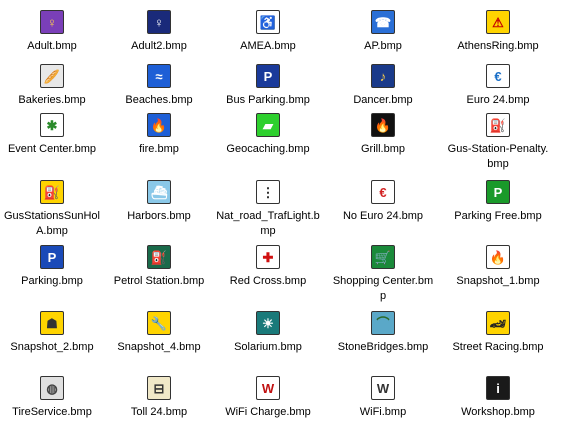 Image resolution: width=564 pixels, height=427 pixels. I want to click on icon-glyph: ⊟, so click(159, 388).